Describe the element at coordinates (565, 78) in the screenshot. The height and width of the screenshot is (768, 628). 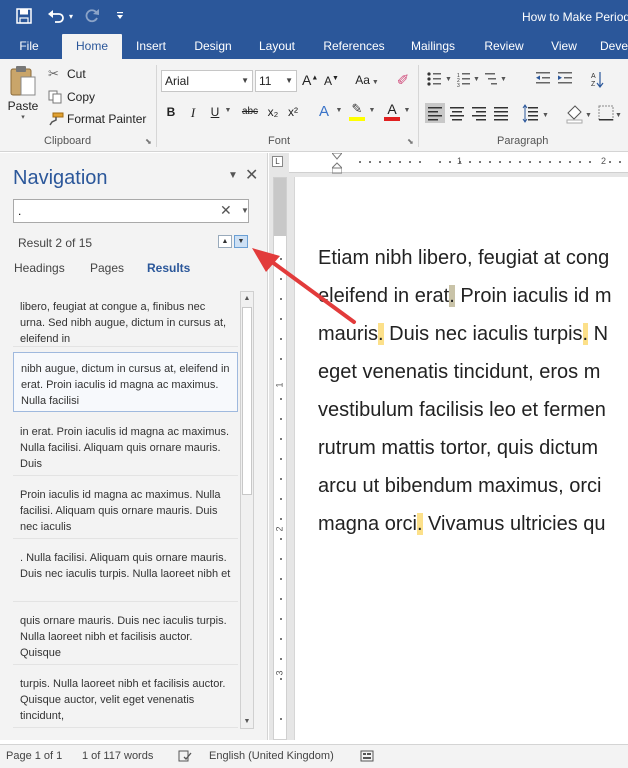
I see `increase-indent-icon` at that location.